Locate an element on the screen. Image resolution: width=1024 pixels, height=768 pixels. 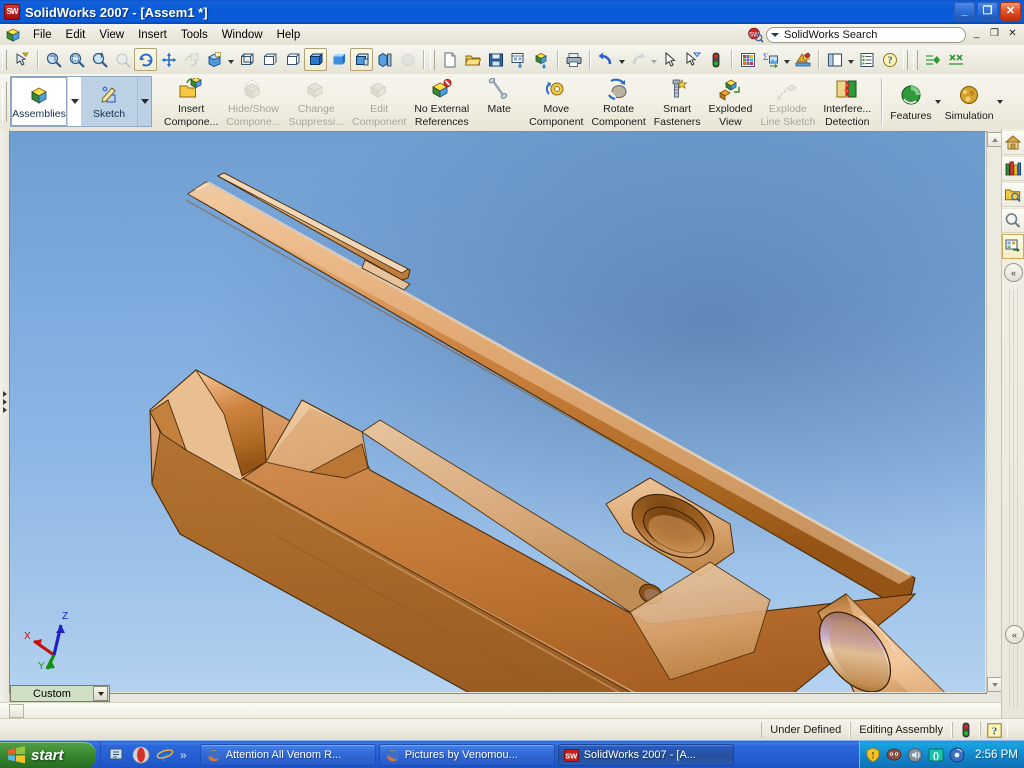
display-manager-caret is located at coordinates (850, 59).